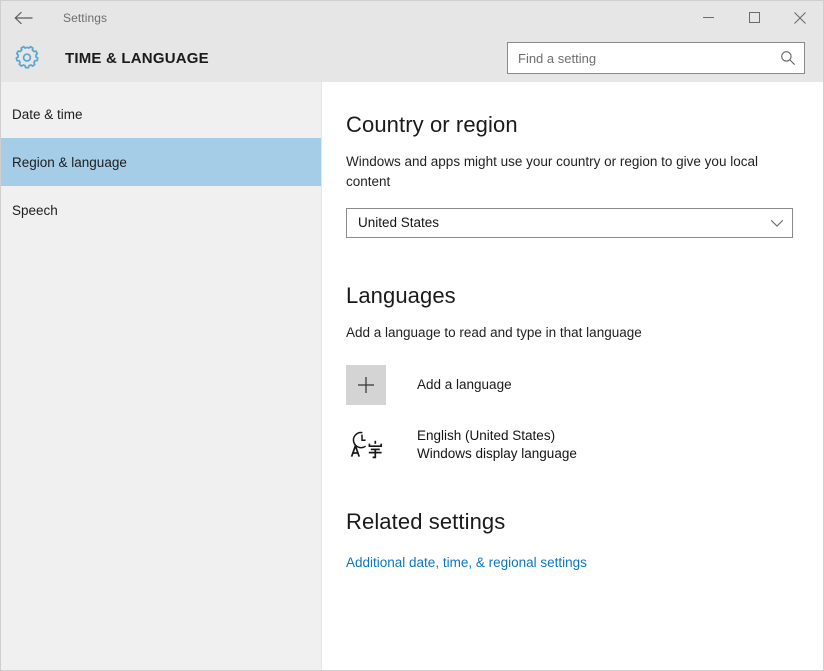  Describe the element at coordinates (401, 295) in the screenshot. I see `languages-heading: Languages` at that location.